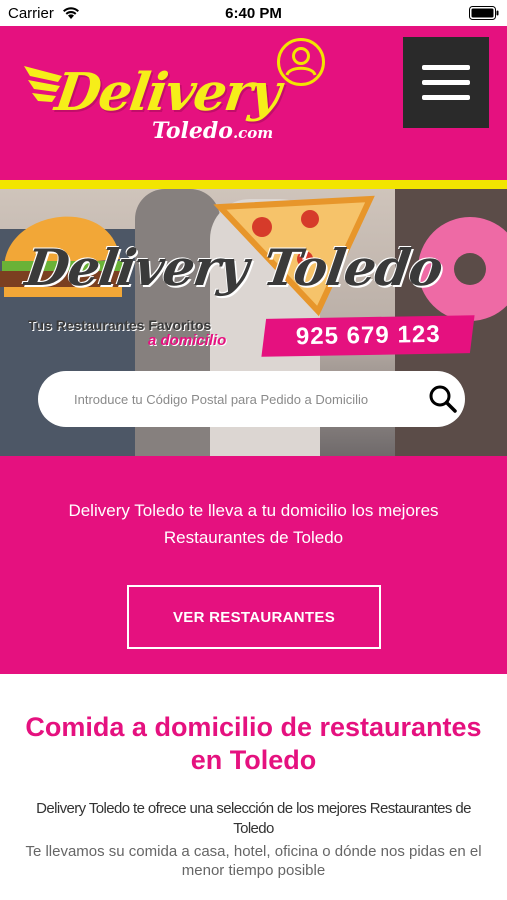 This screenshot has width=507, height=900. What do you see at coordinates (120, 325) in the screenshot?
I see `hero-tagline: Tus Restaurantes Favoritos` at bounding box center [120, 325].